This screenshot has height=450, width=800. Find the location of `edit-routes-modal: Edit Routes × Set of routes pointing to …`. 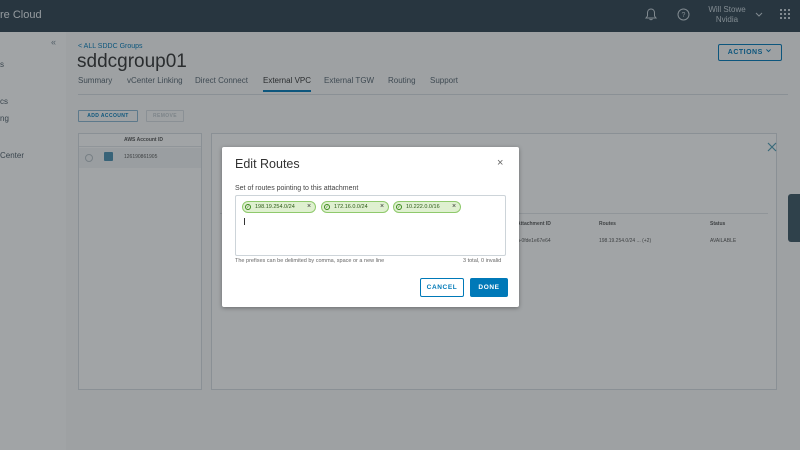

edit-routes-modal: Edit Routes × Set of routes pointing to … is located at coordinates (370, 227).